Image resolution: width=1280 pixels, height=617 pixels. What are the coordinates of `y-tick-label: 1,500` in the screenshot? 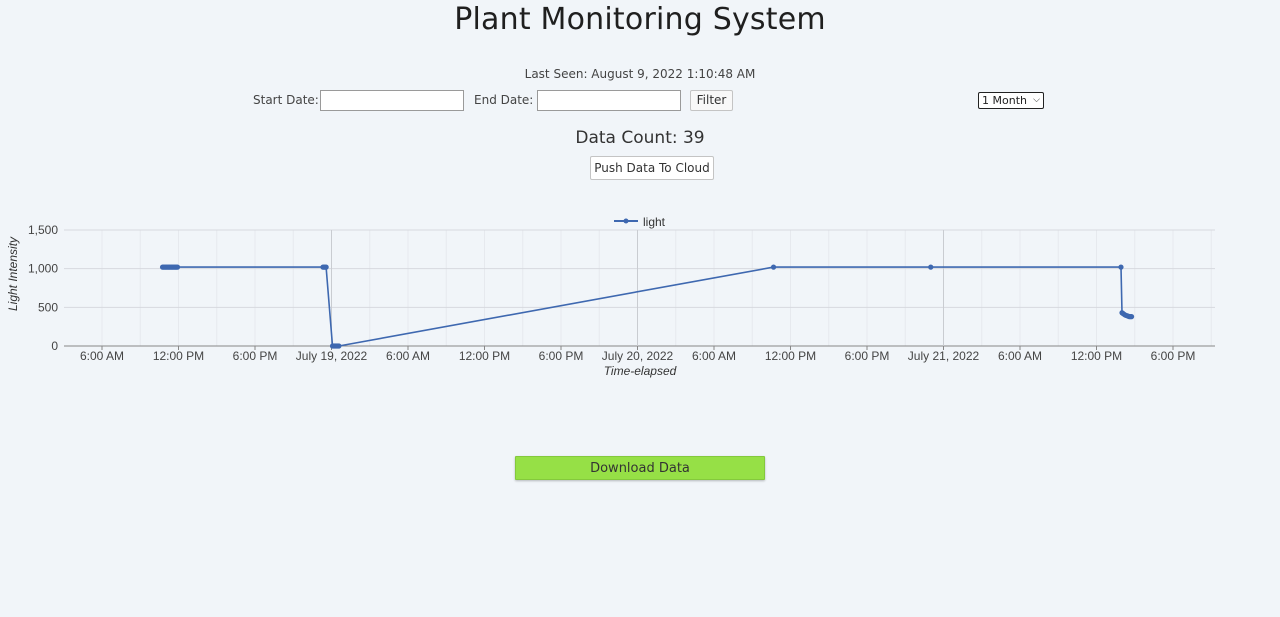 It's located at (43, 230).